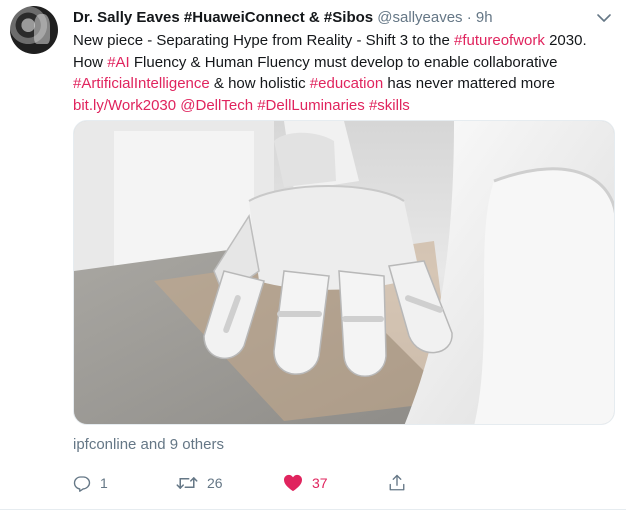 This screenshot has height=510, width=626. I want to click on timestamp: 9h, so click(484, 17).